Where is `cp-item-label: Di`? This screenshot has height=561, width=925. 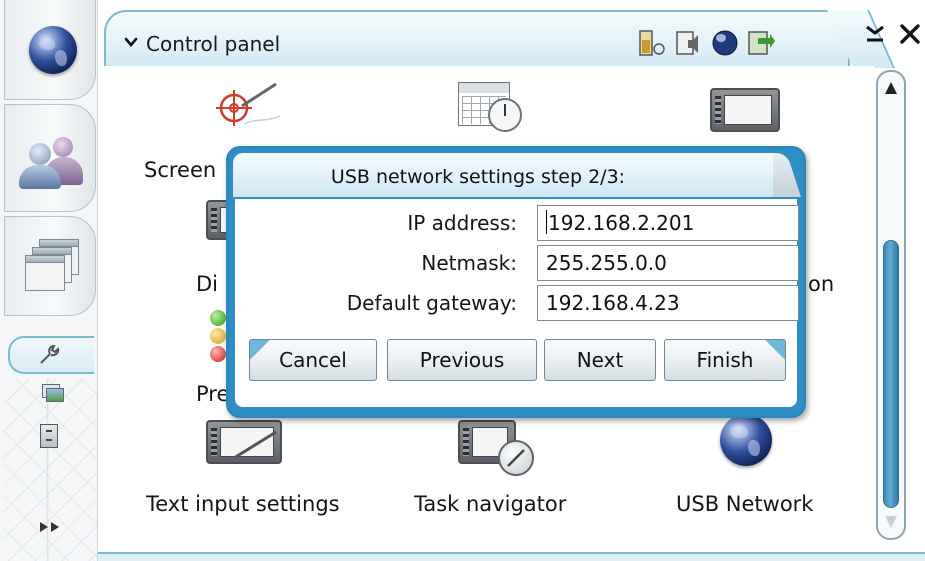 cp-item-label: Di is located at coordinates (207, 284).